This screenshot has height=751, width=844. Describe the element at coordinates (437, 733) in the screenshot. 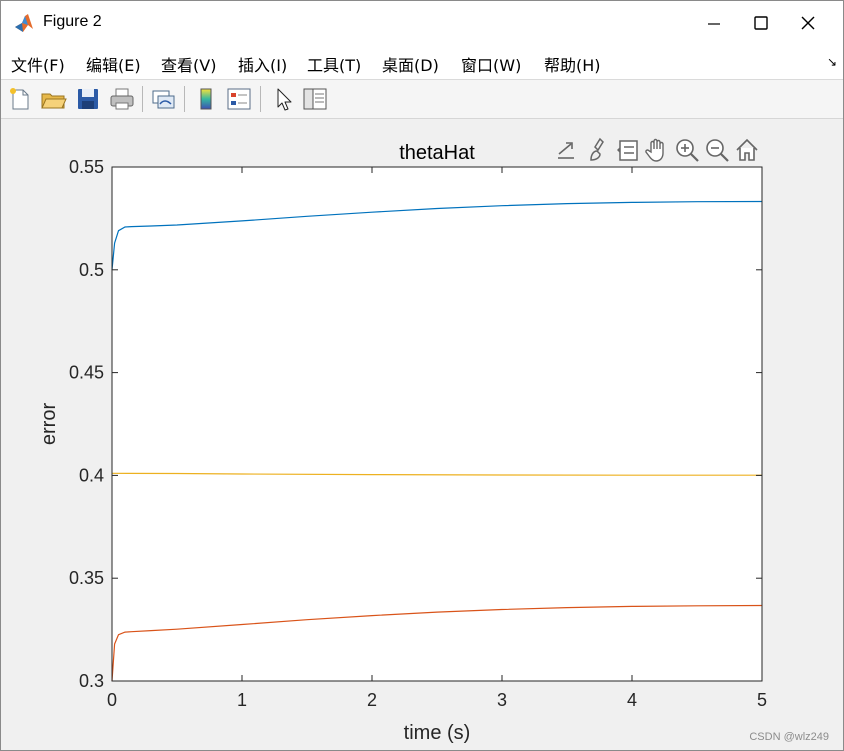

I see `x-axis-label: time (s)` at that location.